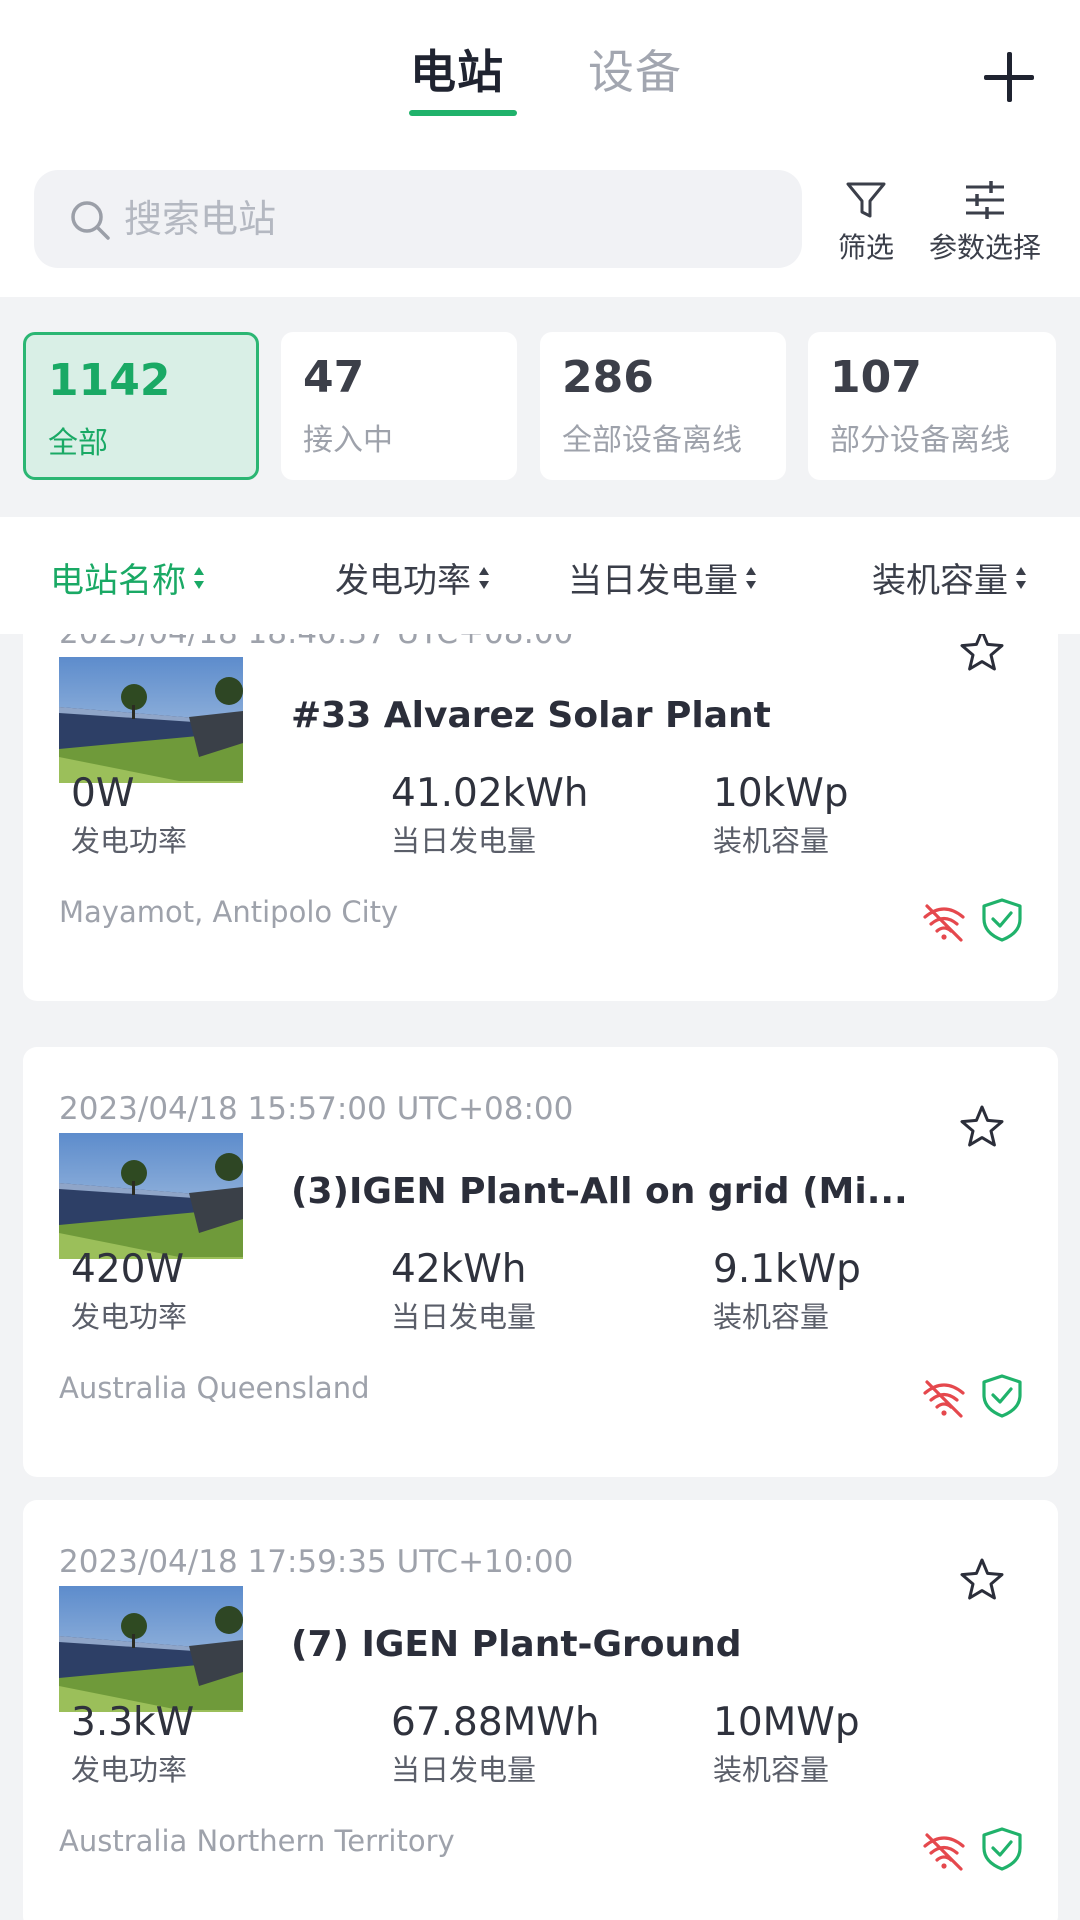 The width and height of the screenshot is (1080, 1920). I want to click on parameter-select-label: 参数选择, so click(984, 247).